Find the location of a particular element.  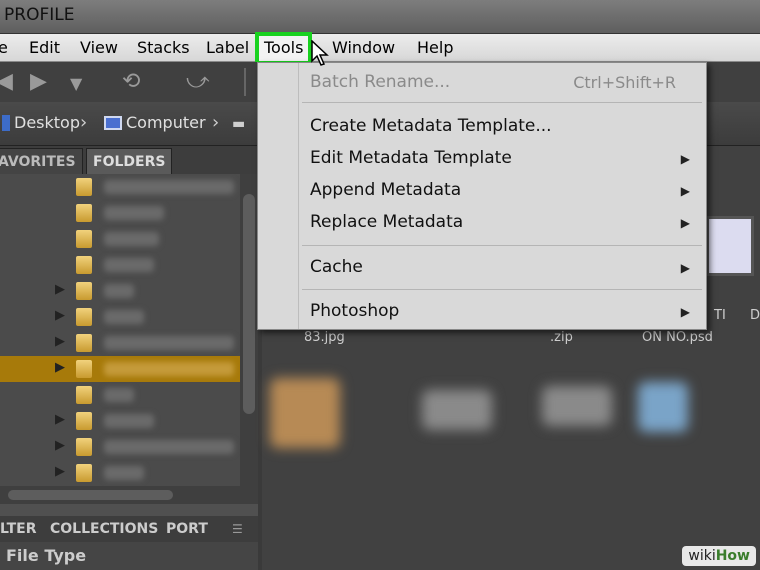

tab-filter: LTER is located at coordinates (18, 529).